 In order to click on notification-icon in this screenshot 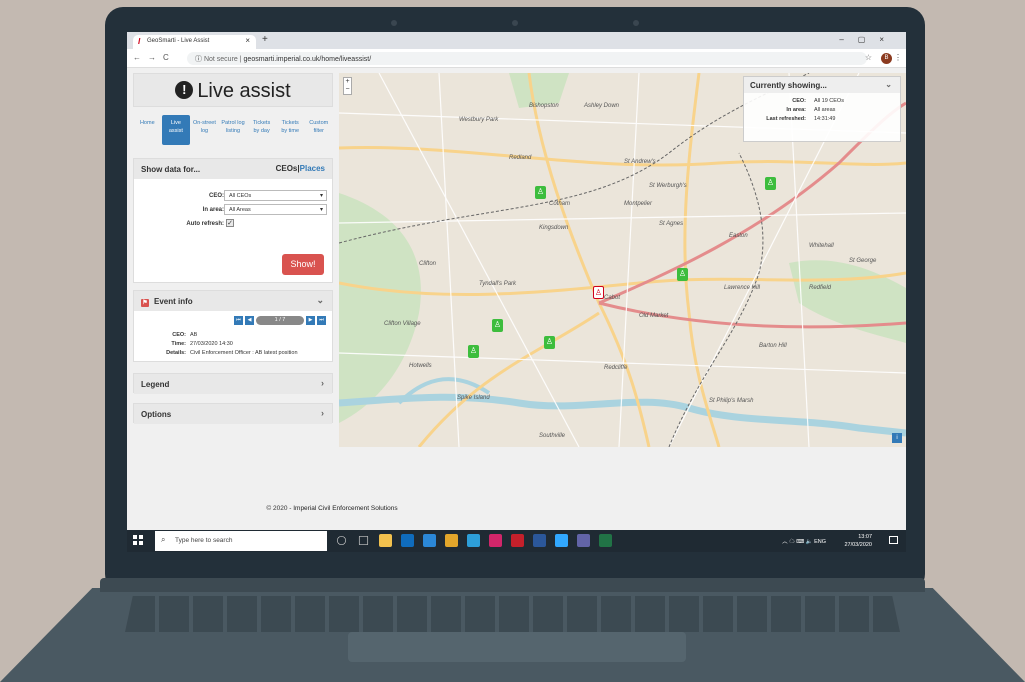, I will do `click(893, 540)`.